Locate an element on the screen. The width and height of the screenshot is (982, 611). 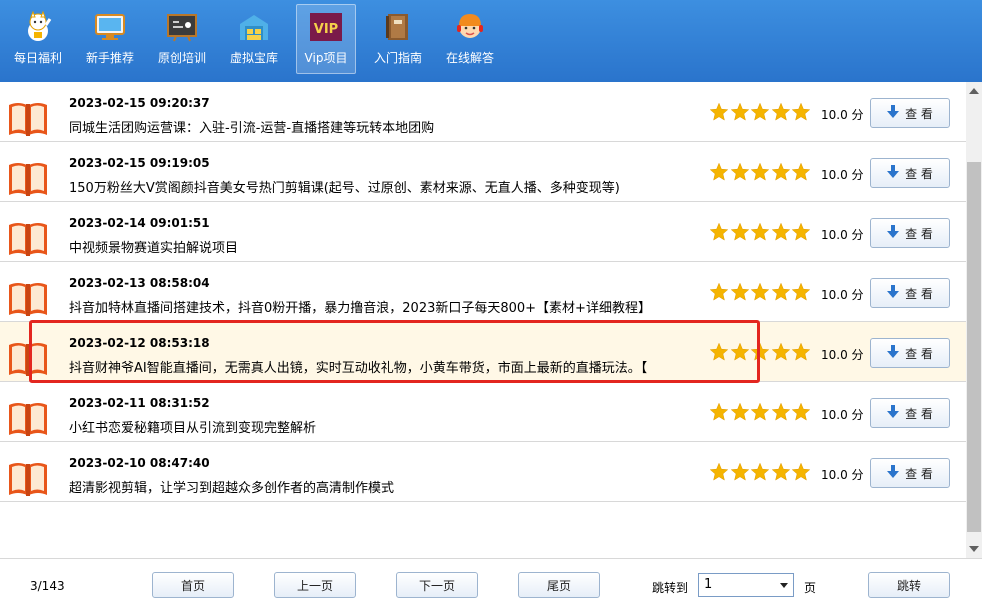
page-select: 1 is located at coordinates (746, 585).